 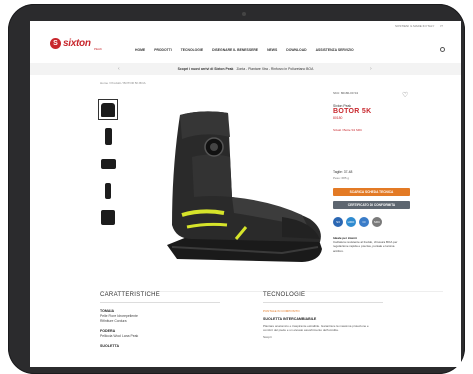 I want to click on chevron-left-icon: ‹, so click(x=119, y=69).